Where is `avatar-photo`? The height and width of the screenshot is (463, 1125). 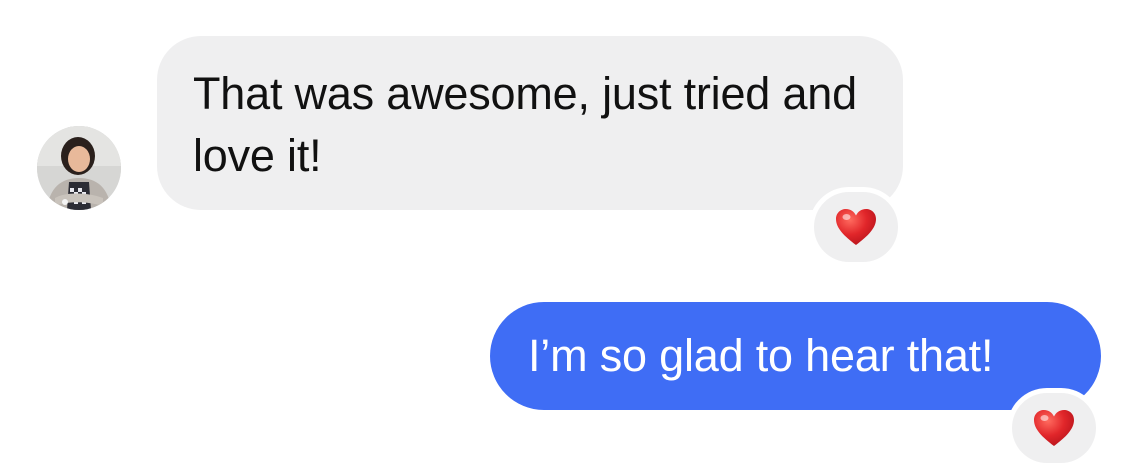 avatar-photo is located at coordinates (79, 168).